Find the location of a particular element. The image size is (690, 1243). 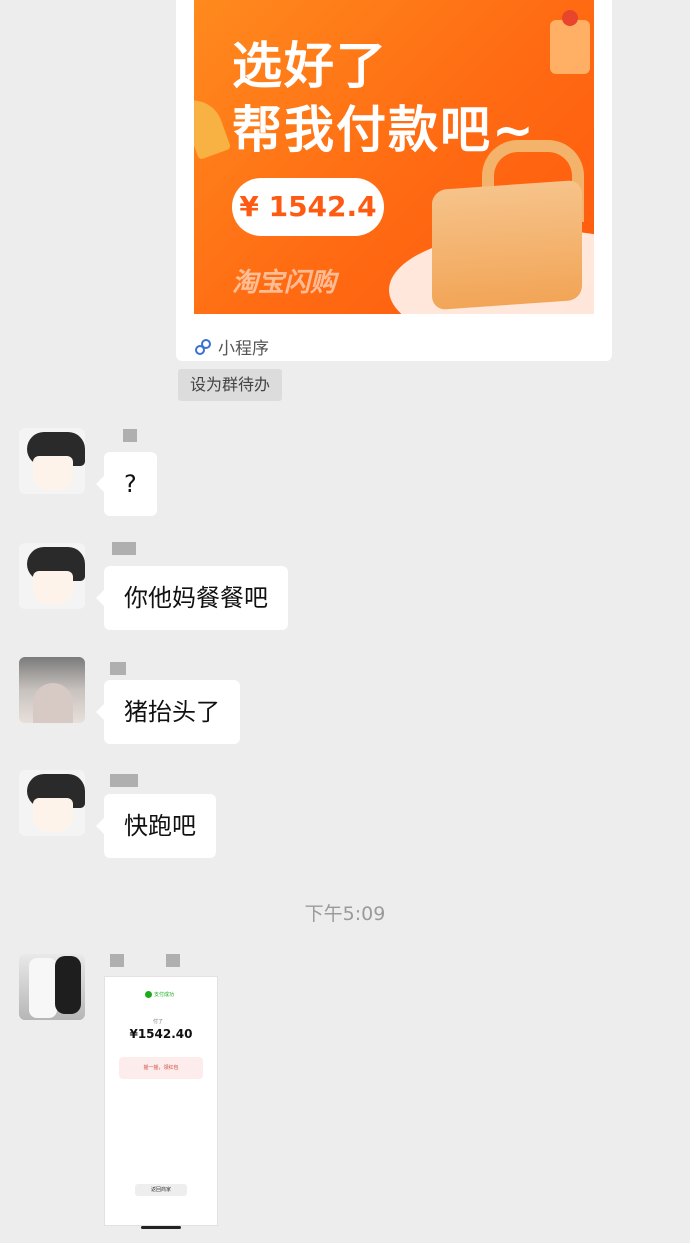

promo-banner: 选好了 帮我付款吧~ ¥ 1542.4 淘宝闪购 is located at coordinates (394, 157).